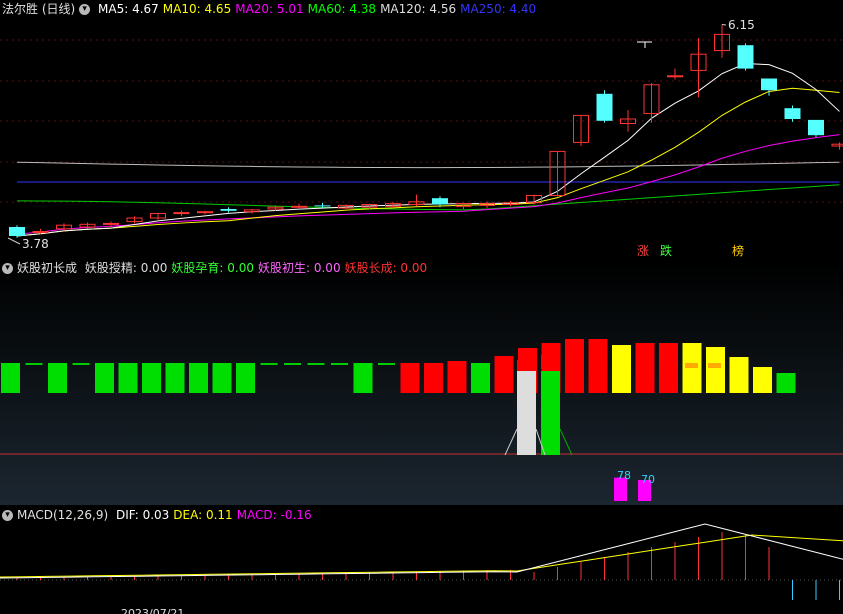  I want to click on dif-line, so click(421, 551).